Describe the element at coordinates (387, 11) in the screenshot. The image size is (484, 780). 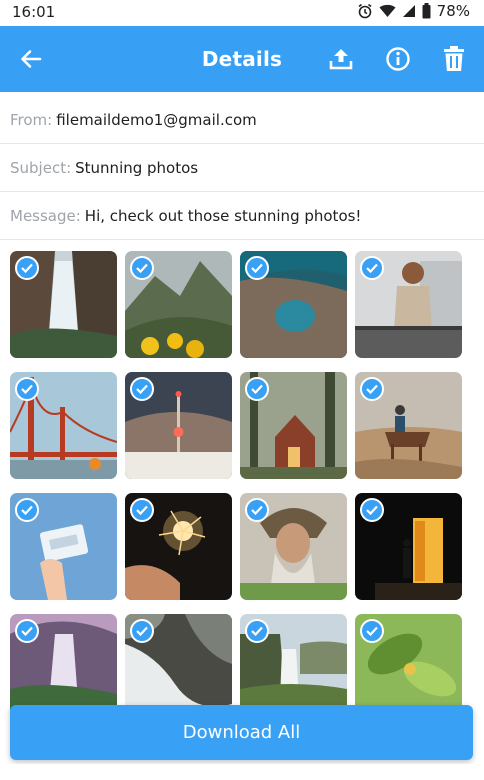
I see `wifi-icon` at that location.